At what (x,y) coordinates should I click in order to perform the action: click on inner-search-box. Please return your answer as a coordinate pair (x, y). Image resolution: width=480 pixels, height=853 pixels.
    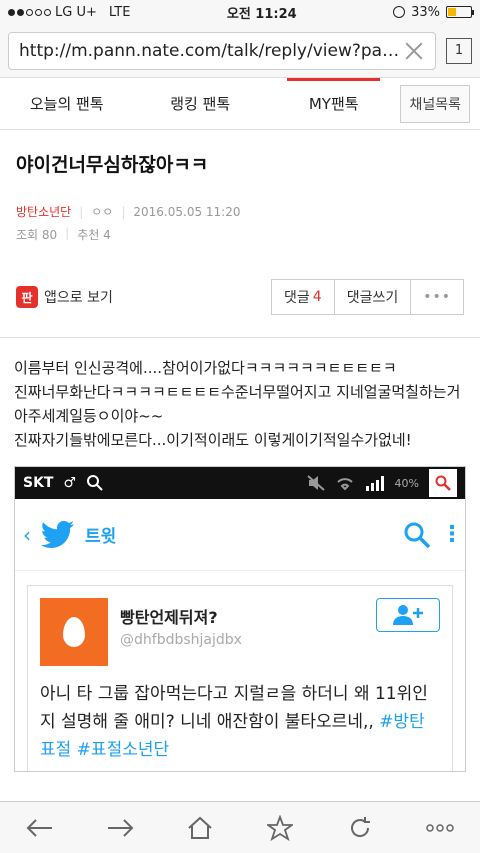
    Looking at the image, I should click on (443, 483).